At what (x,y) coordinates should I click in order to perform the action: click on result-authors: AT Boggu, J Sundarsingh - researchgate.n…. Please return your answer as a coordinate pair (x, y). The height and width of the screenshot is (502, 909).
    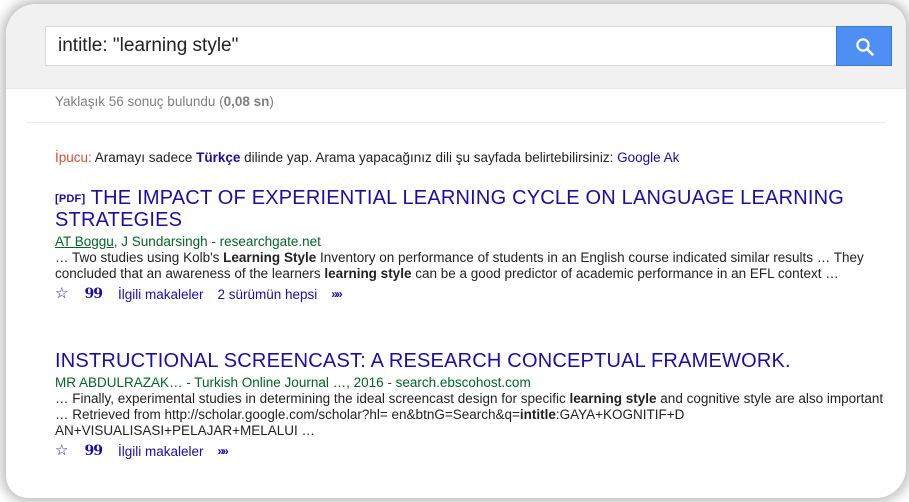
    Looking at the image, I should click on (188, 241).